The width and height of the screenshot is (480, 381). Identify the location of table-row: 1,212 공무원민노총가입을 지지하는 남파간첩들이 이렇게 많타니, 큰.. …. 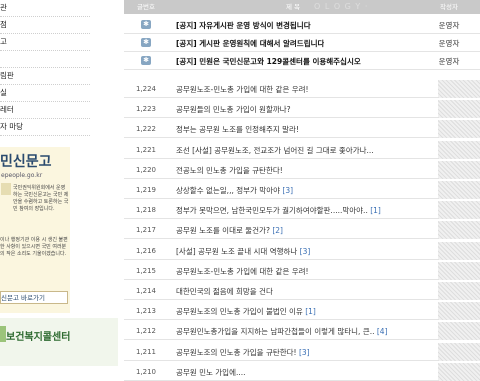
(302, 331).